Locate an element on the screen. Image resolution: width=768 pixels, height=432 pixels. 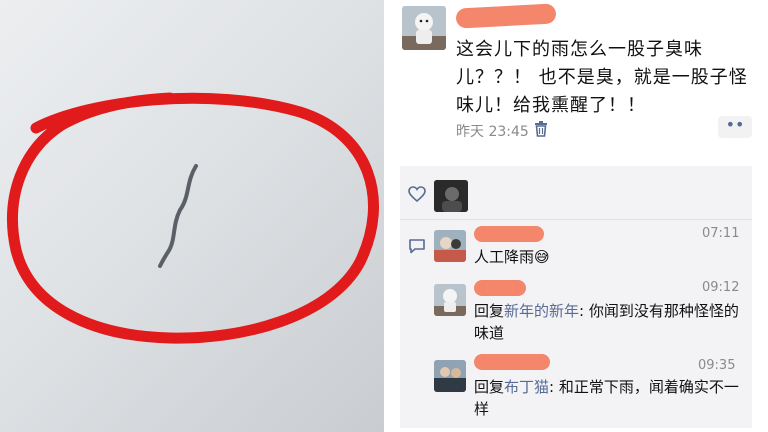
post-time: 昨天 23:45 is located at coordinates (492, 132).